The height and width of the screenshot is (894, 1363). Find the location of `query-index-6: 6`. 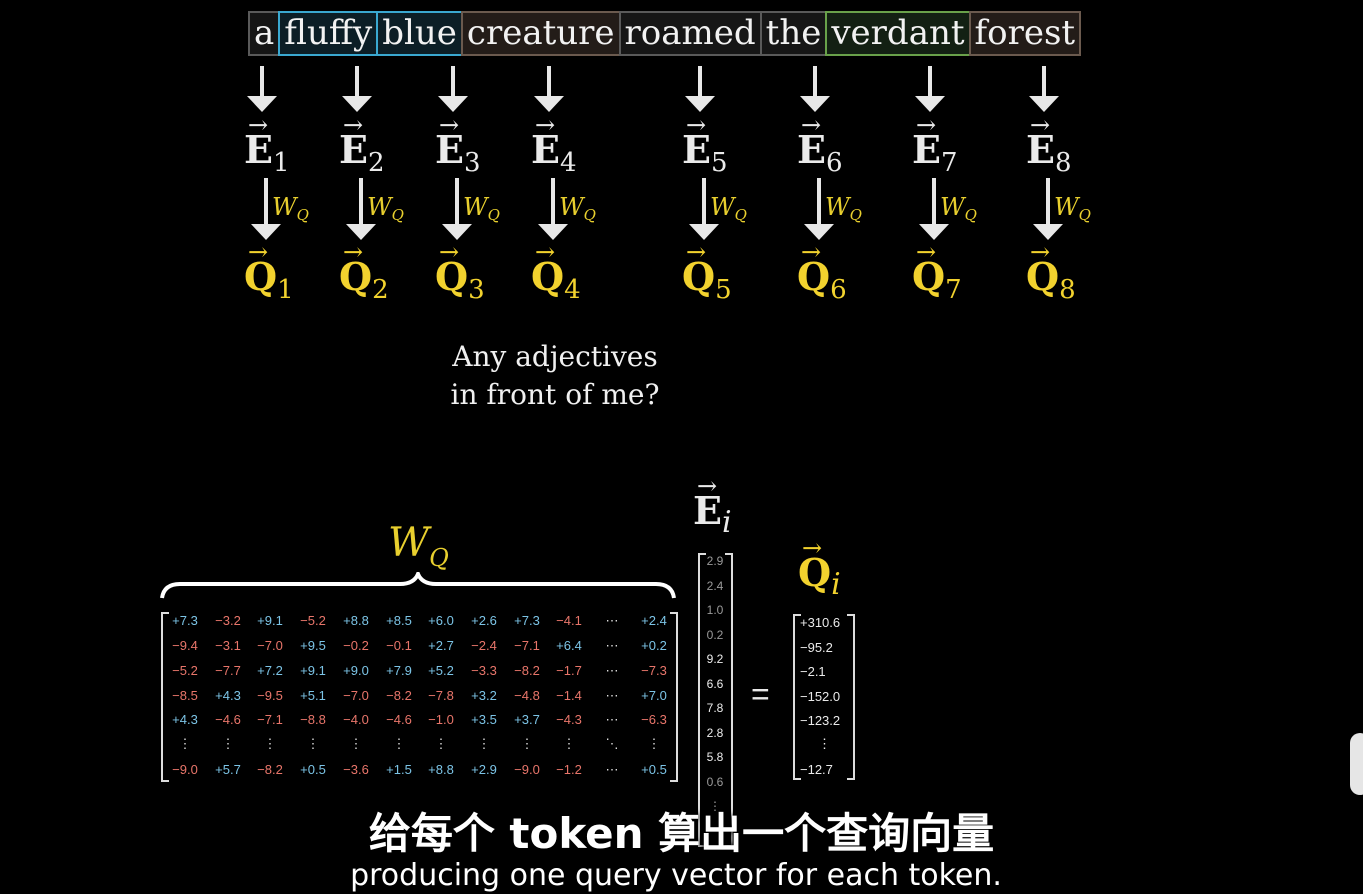

query-index-6: 6 is located at coordinates (838, 290).